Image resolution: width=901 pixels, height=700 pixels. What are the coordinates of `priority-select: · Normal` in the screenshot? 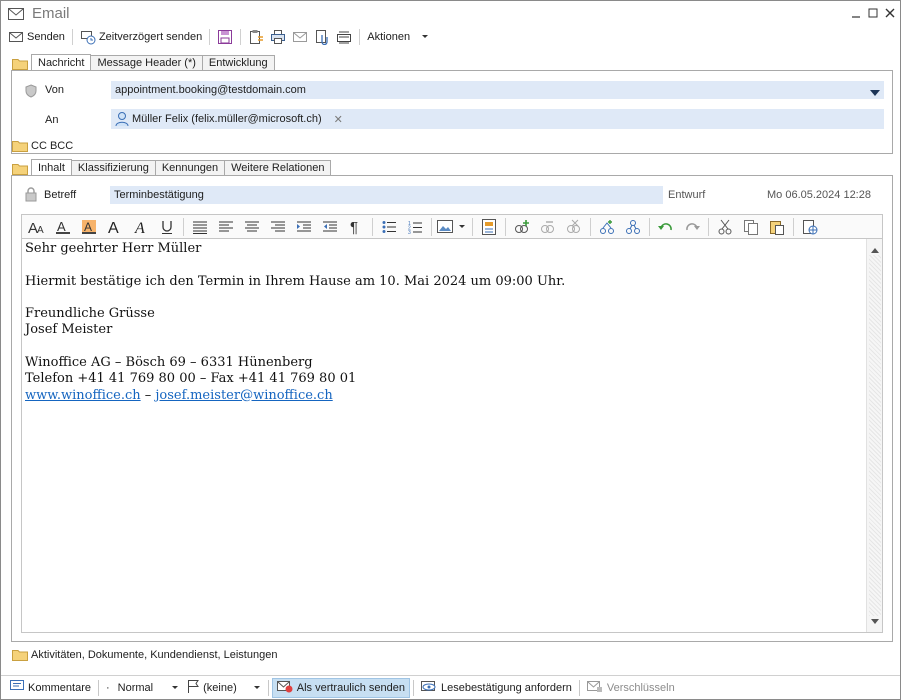 It's located at (142, 688).